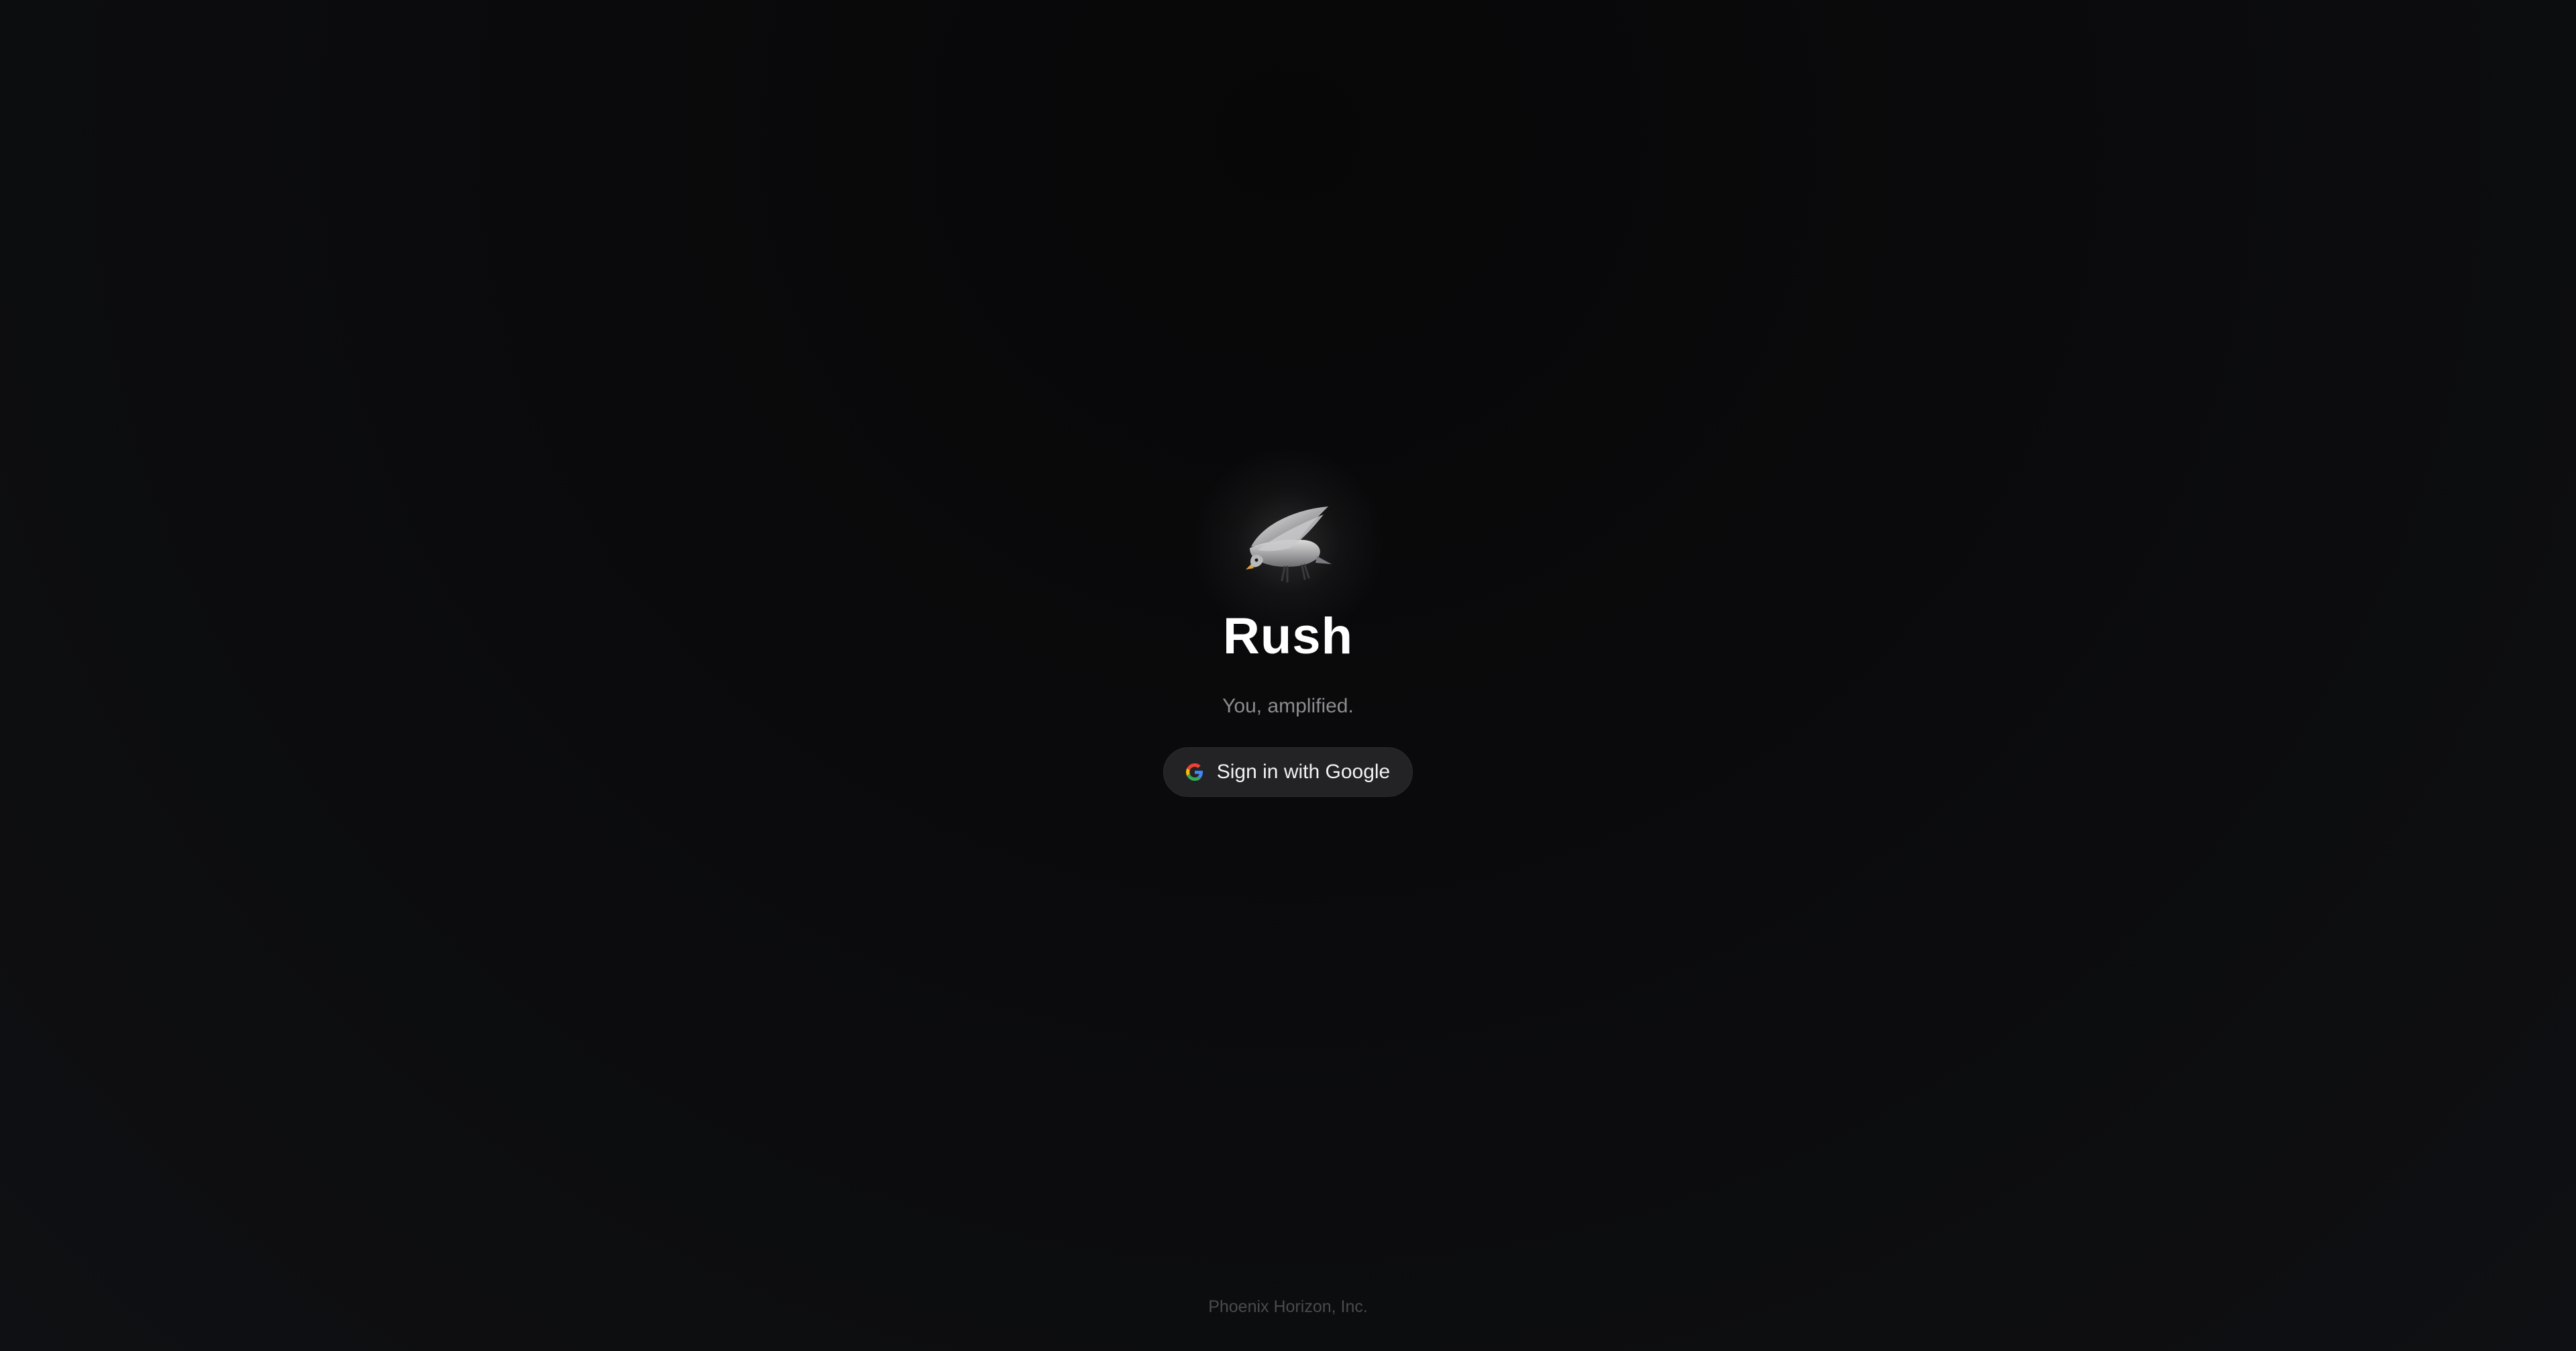  I want to click on app-logo, so click(1288, 543).